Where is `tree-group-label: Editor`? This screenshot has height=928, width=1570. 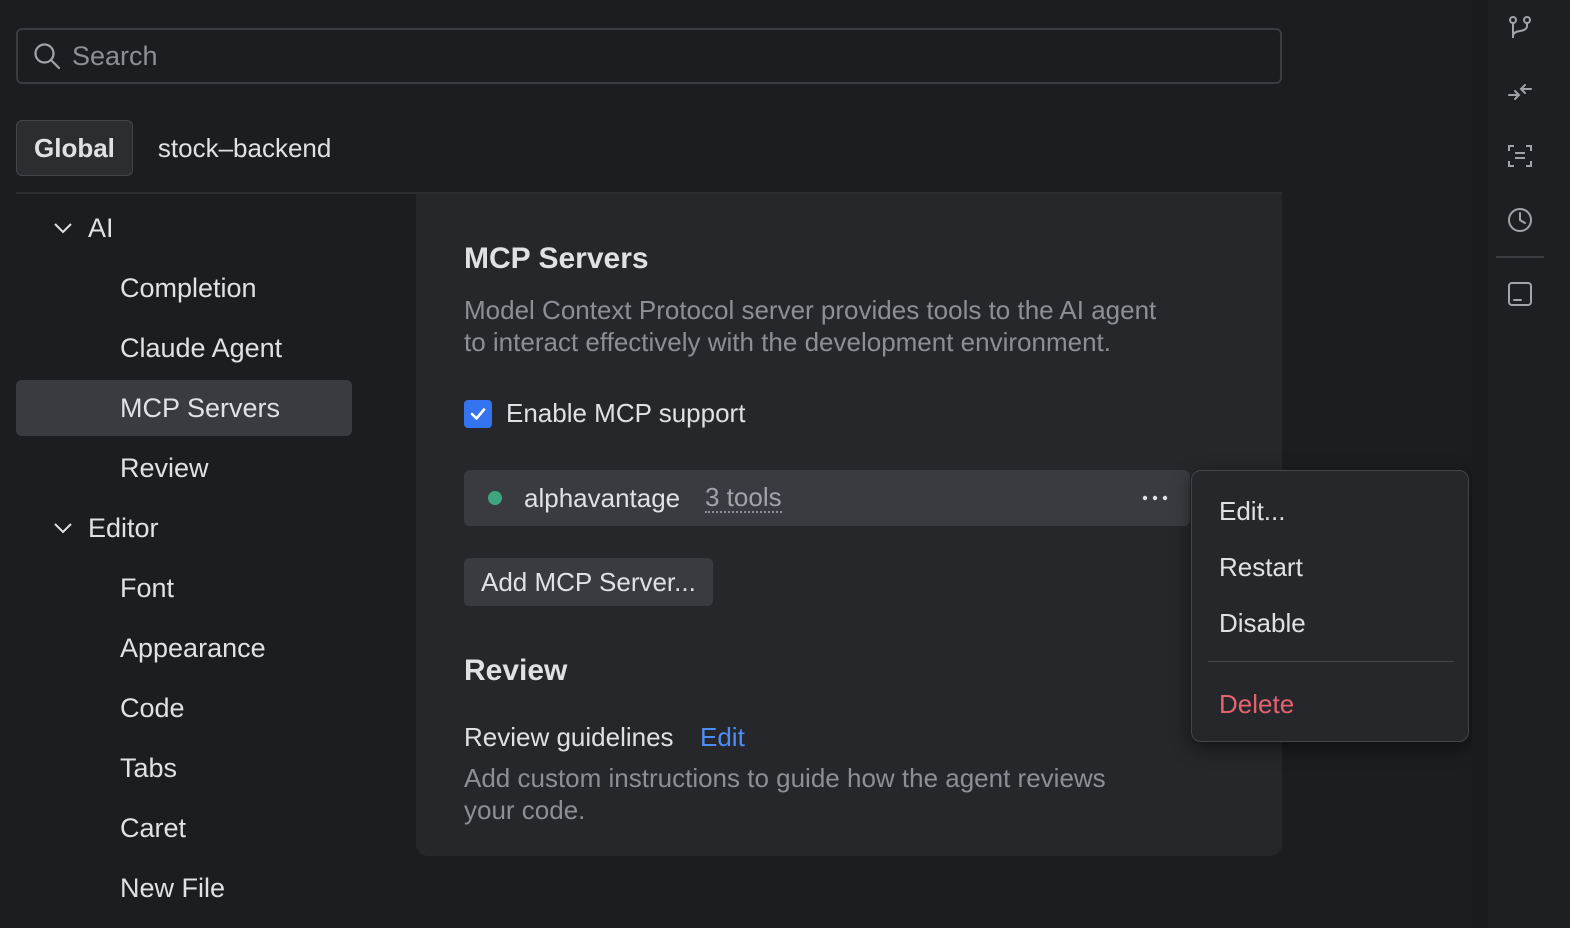 tree-group-label: Editor is located at coordinates (123, 527).